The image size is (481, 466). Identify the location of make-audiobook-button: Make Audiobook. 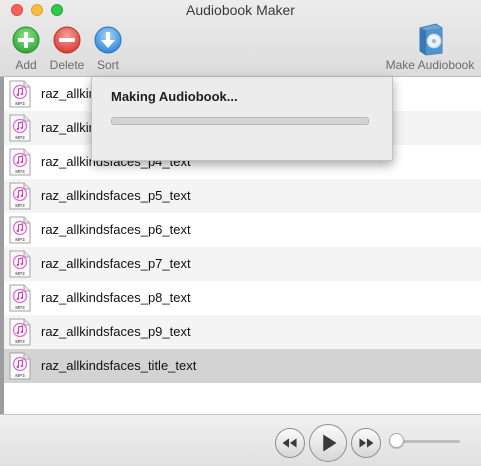
(430, 48).